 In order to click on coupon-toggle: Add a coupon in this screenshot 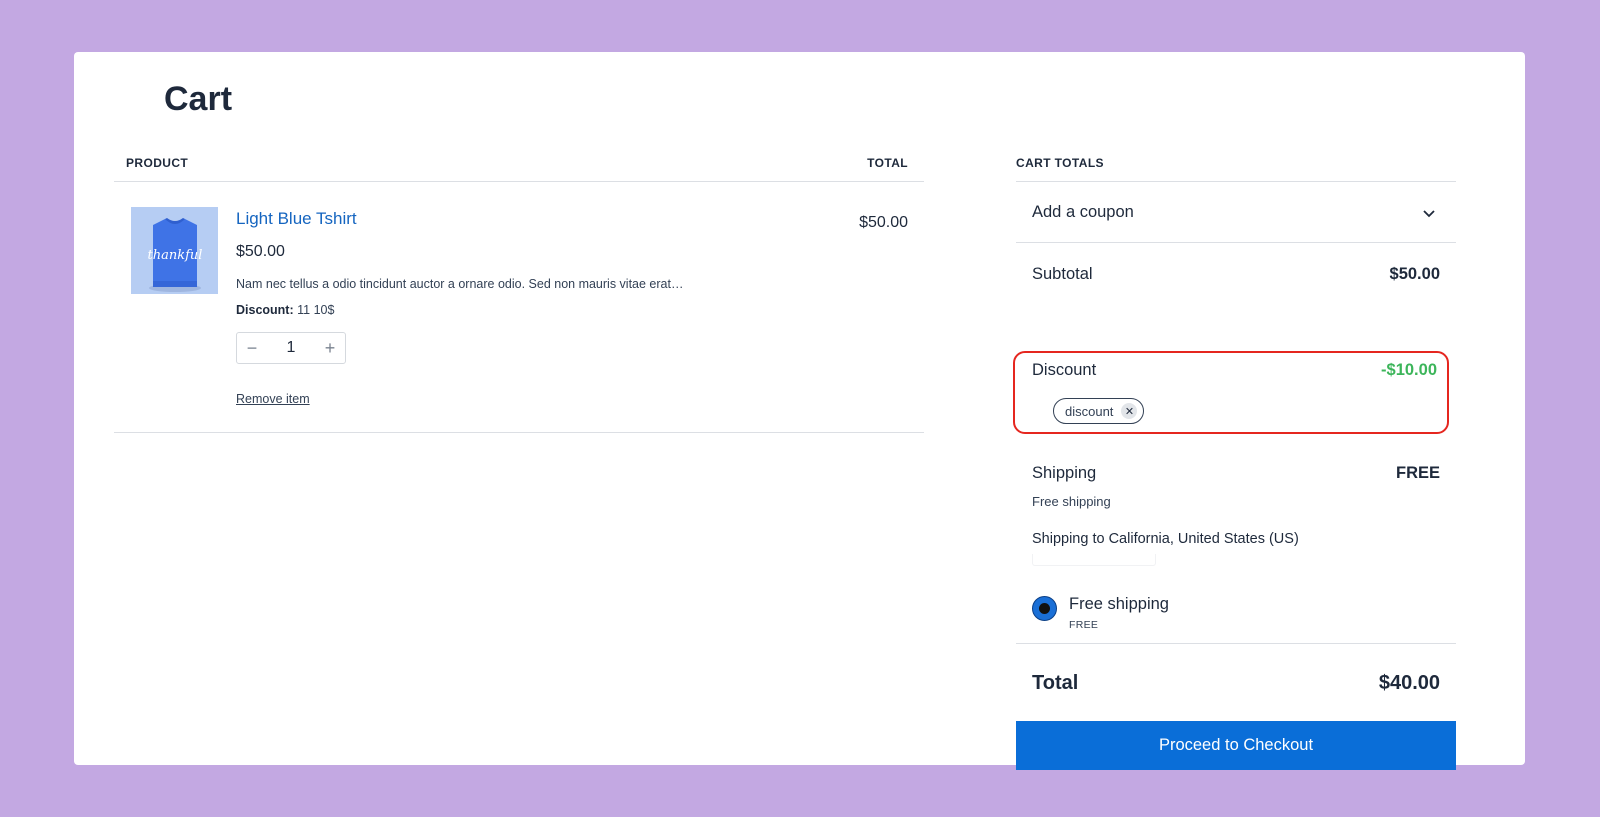, I will do `click(1236, 212)`.